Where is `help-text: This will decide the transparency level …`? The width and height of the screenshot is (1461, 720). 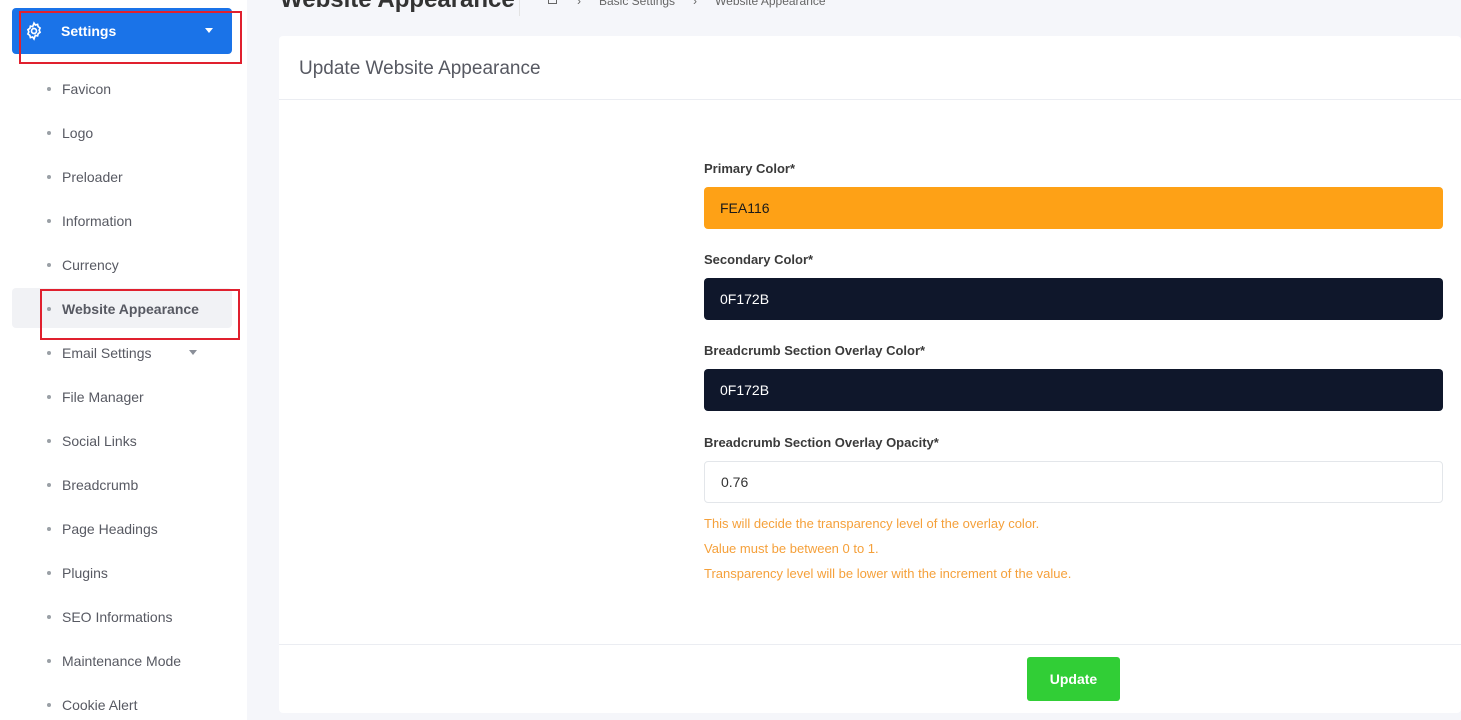
help-text: This will decide the transparency level … is located at coordinates (872, 523).